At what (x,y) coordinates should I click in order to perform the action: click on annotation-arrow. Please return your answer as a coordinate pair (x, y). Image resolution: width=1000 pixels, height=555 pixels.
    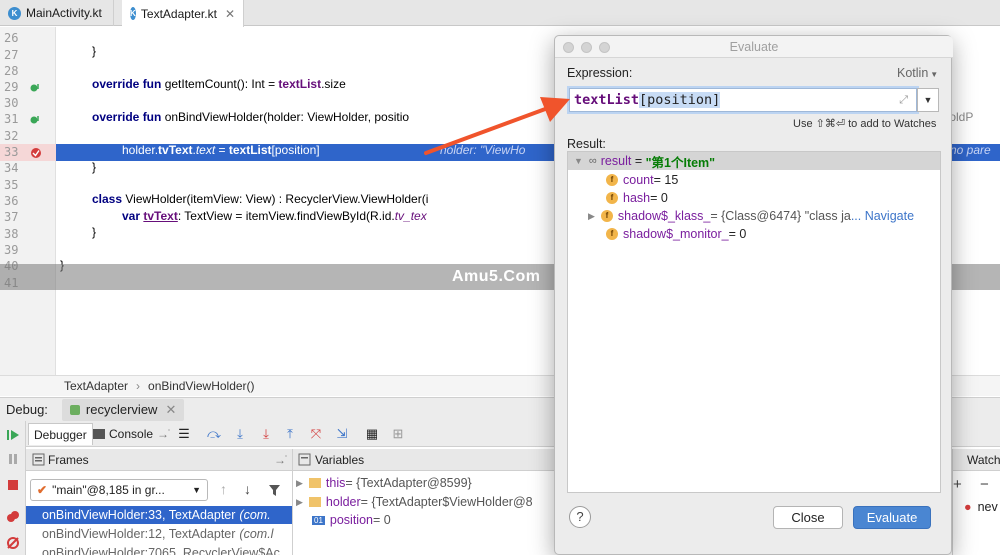
    Looking at the image, I should click on (497, 126).